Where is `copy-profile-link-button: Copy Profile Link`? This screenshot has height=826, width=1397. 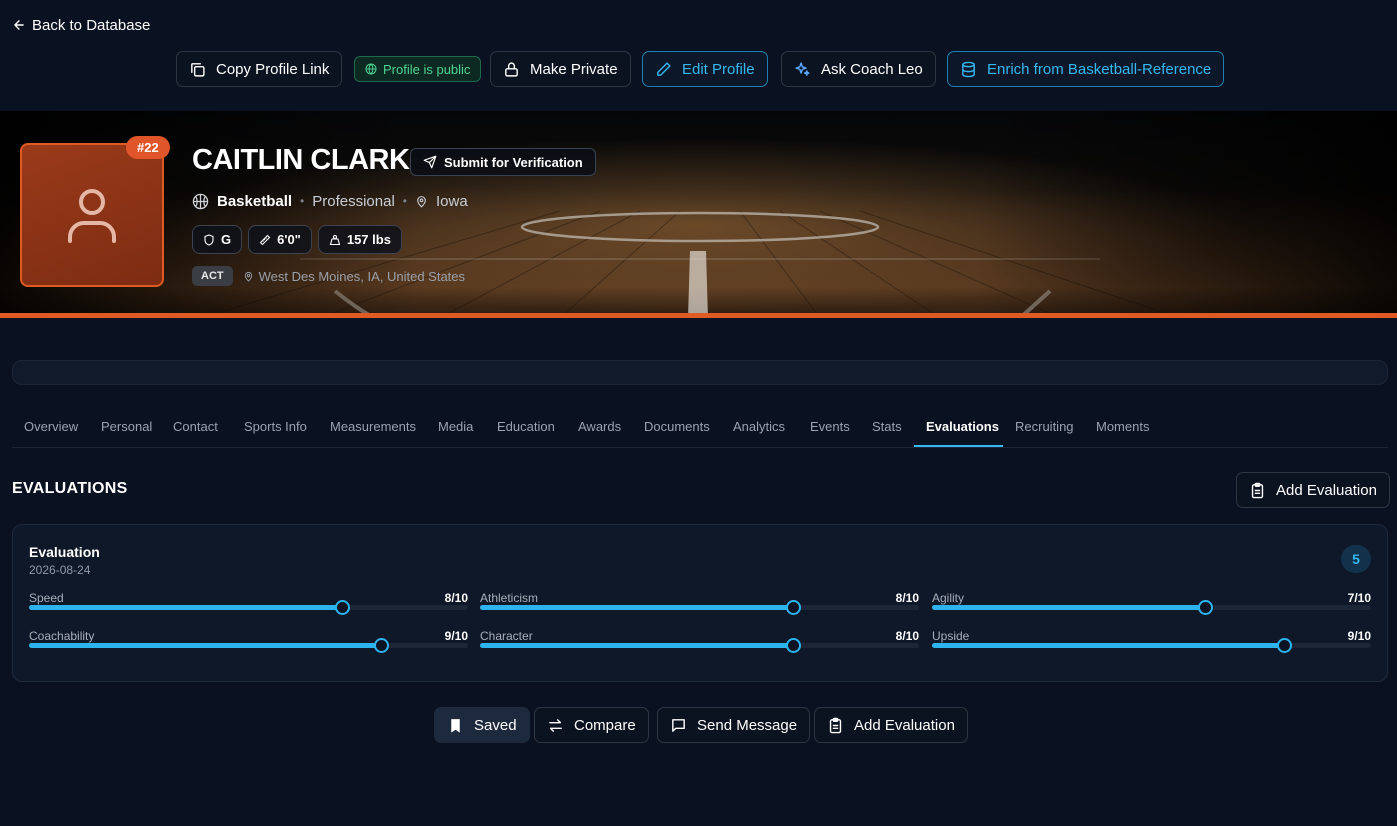
copy-profile-link-button: Copy Profile Link is located at coordinates (259, 69).